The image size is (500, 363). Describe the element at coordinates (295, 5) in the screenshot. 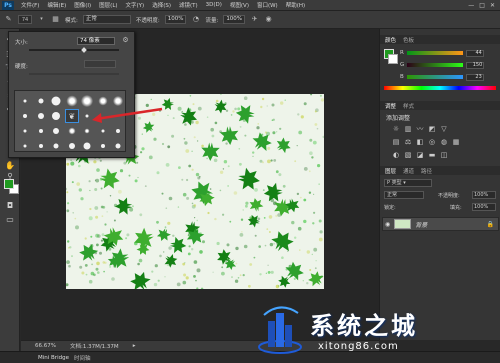

I see `menu-help: 帮助(H)` at that location.